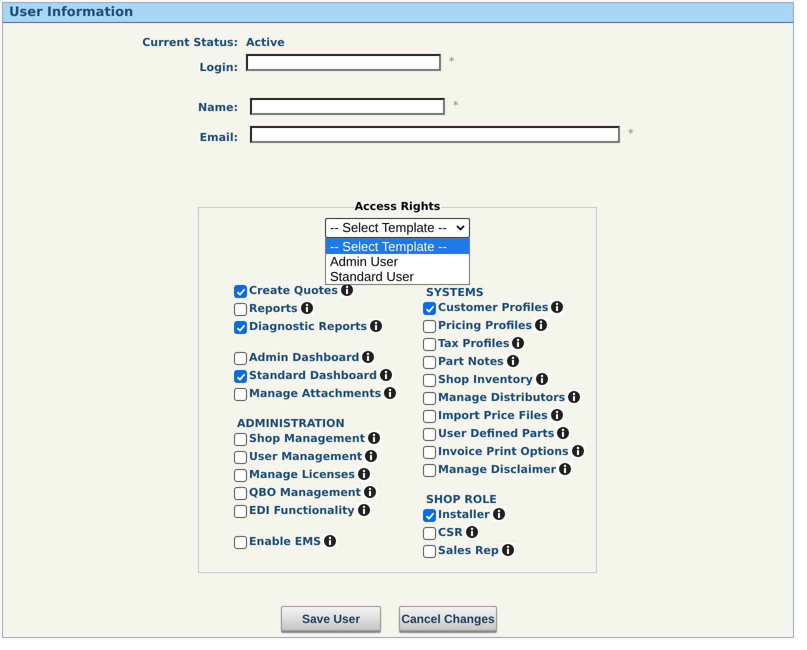 The height and width of the screenshot is (650, 807). Describe the element at coordinates (305, 493) in the screenshot. I see `permission-label: QBO Management` at that location.